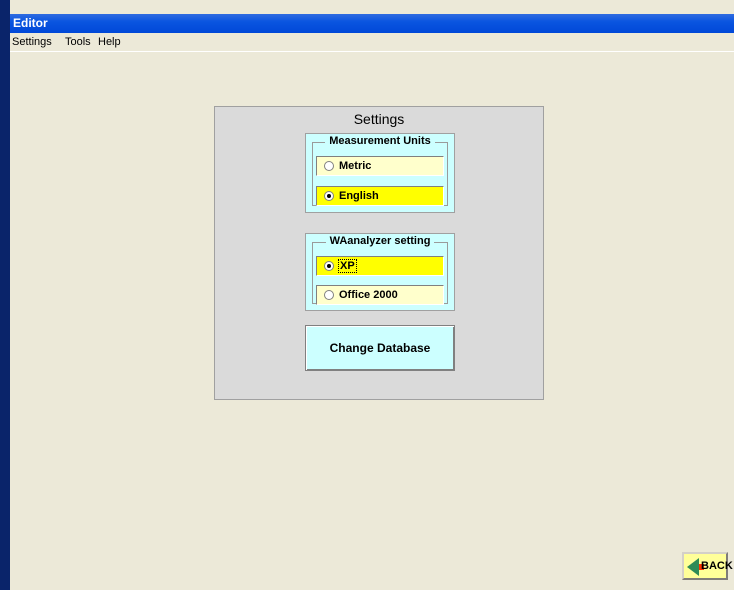 Image resolution: width=734 pixels, height=590 pixels. I want to click on radio-xp-label: XP, so click(347, 266).